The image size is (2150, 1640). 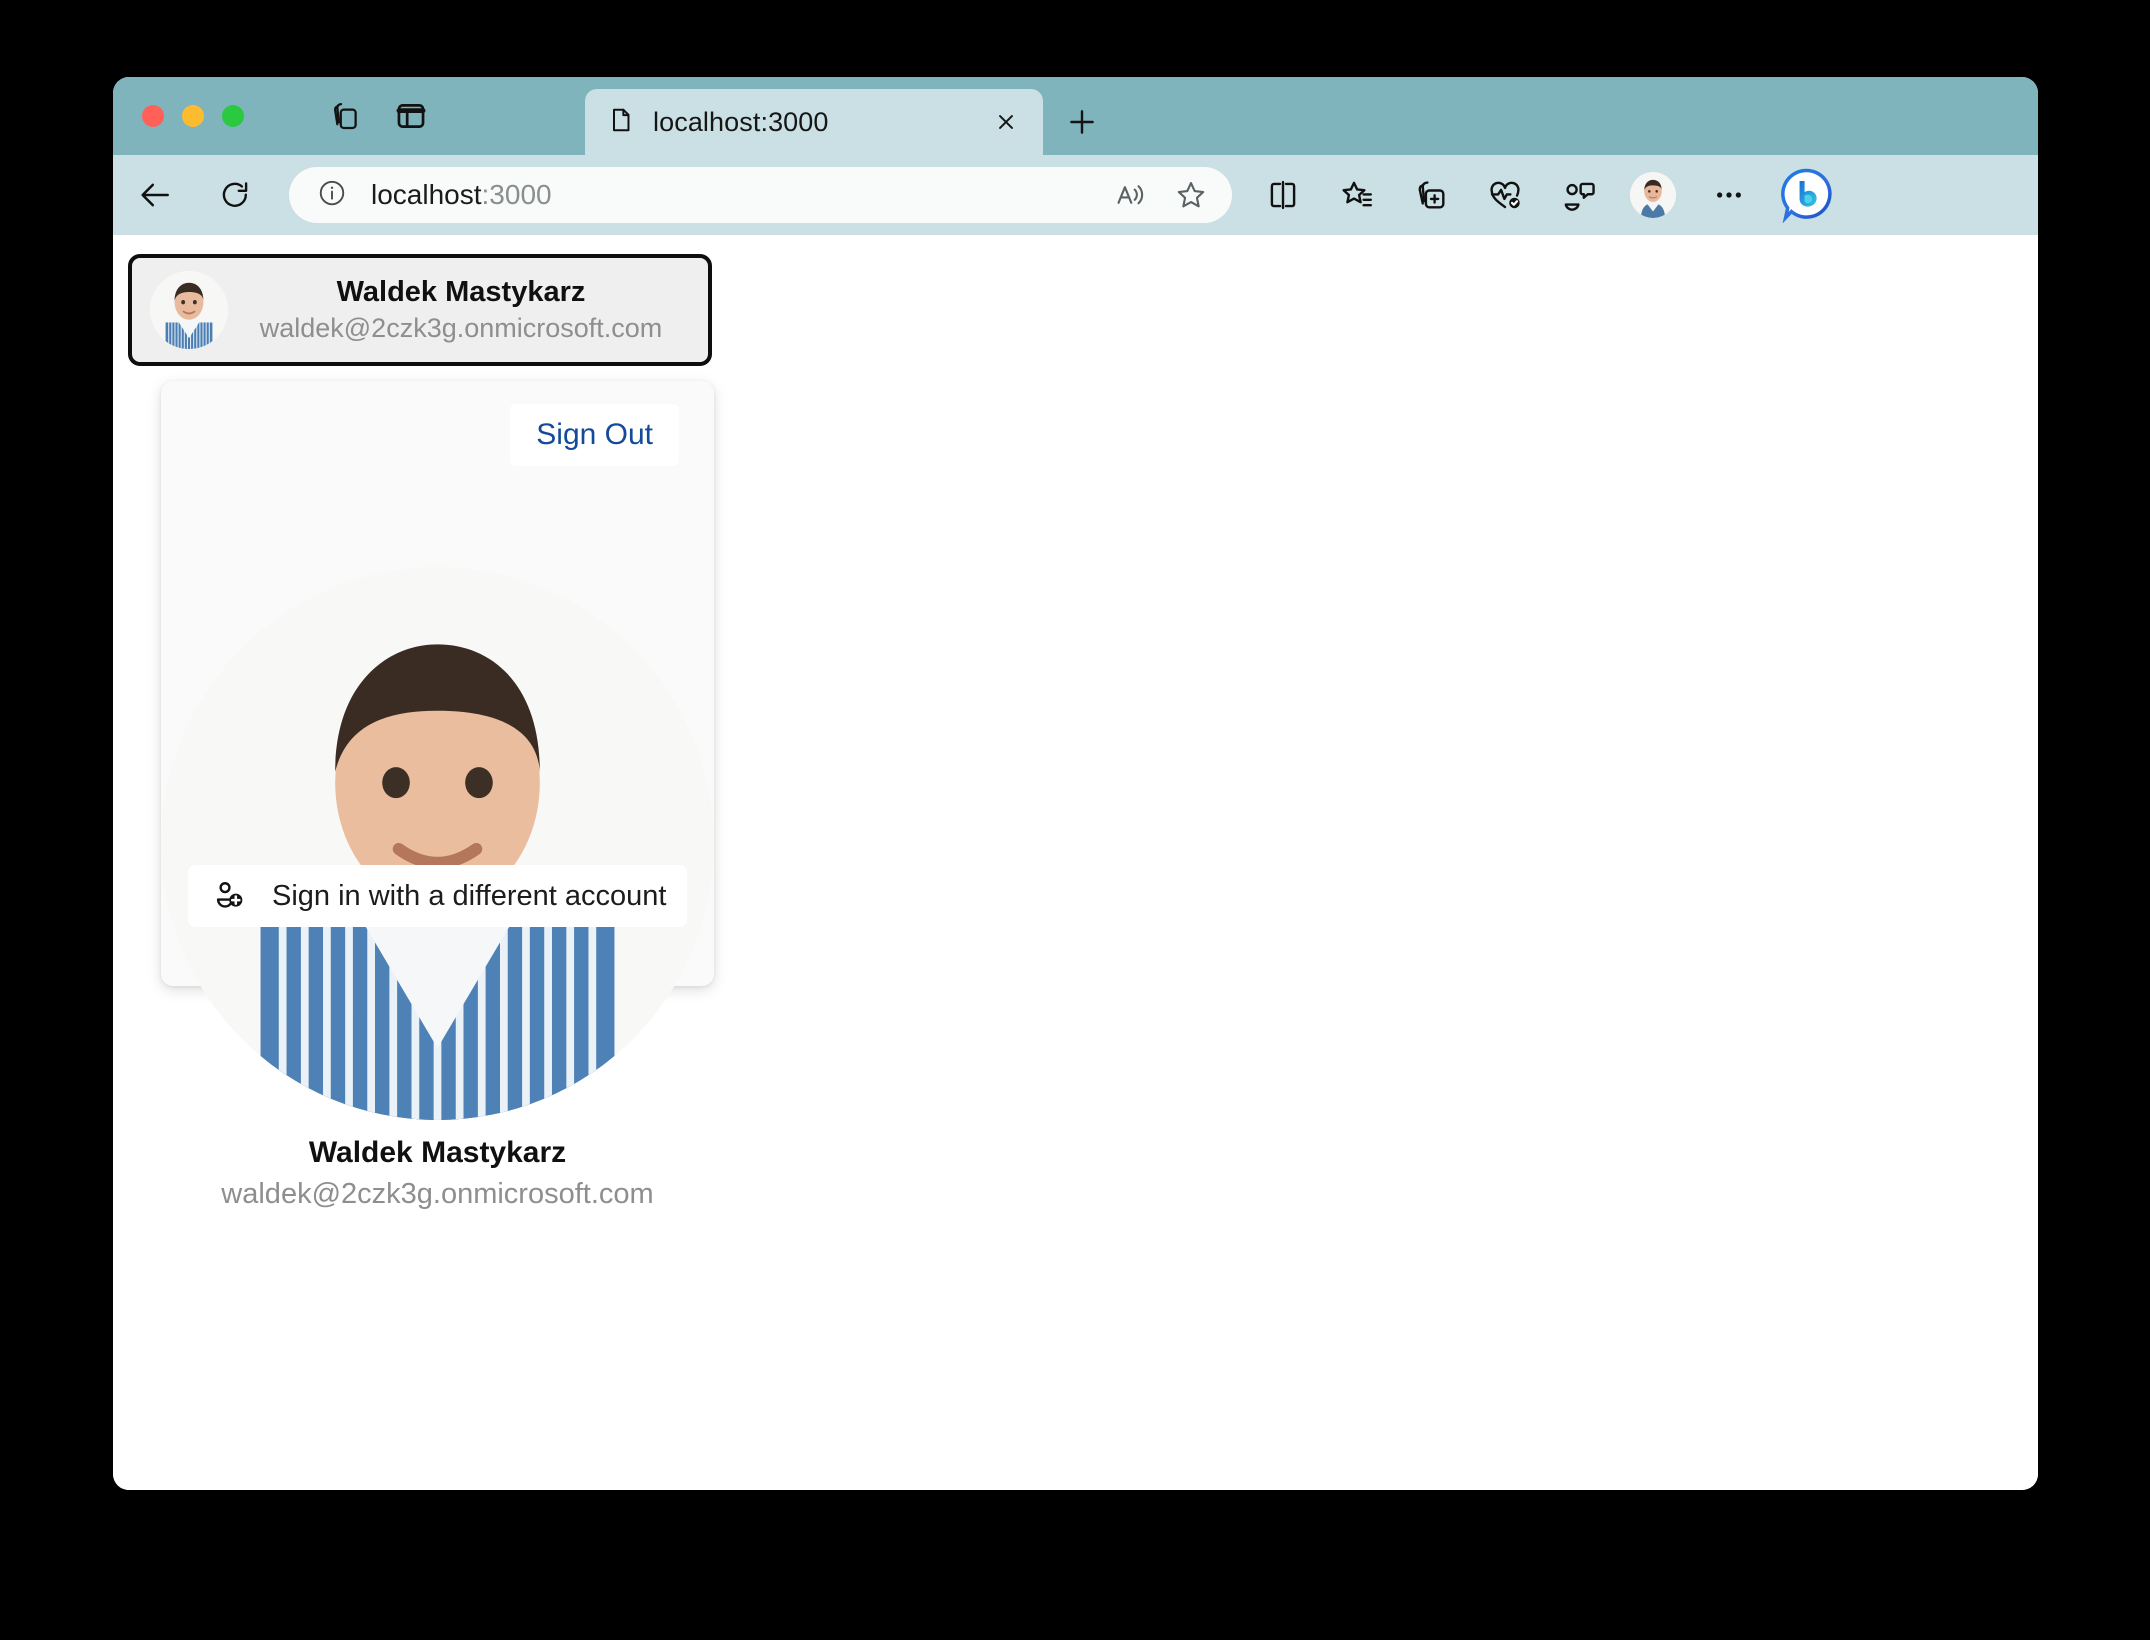 I want to click on window-zoom-button, so click(x=233, y=116).